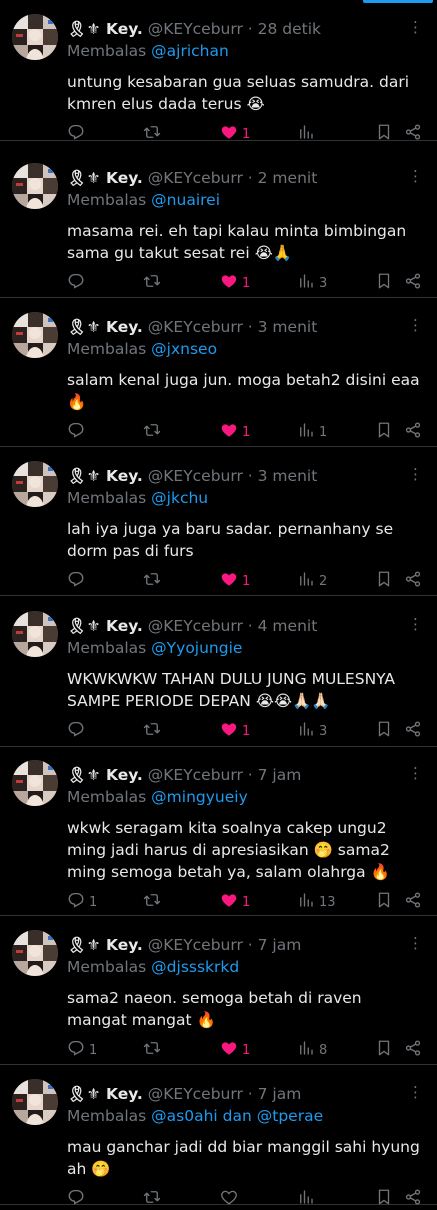 This screenshot has width=437, height=1210. Describe the element at coordinates (195, 967) in the screenshot. I see `replying-to-handle: @djssskrkd` at that location.